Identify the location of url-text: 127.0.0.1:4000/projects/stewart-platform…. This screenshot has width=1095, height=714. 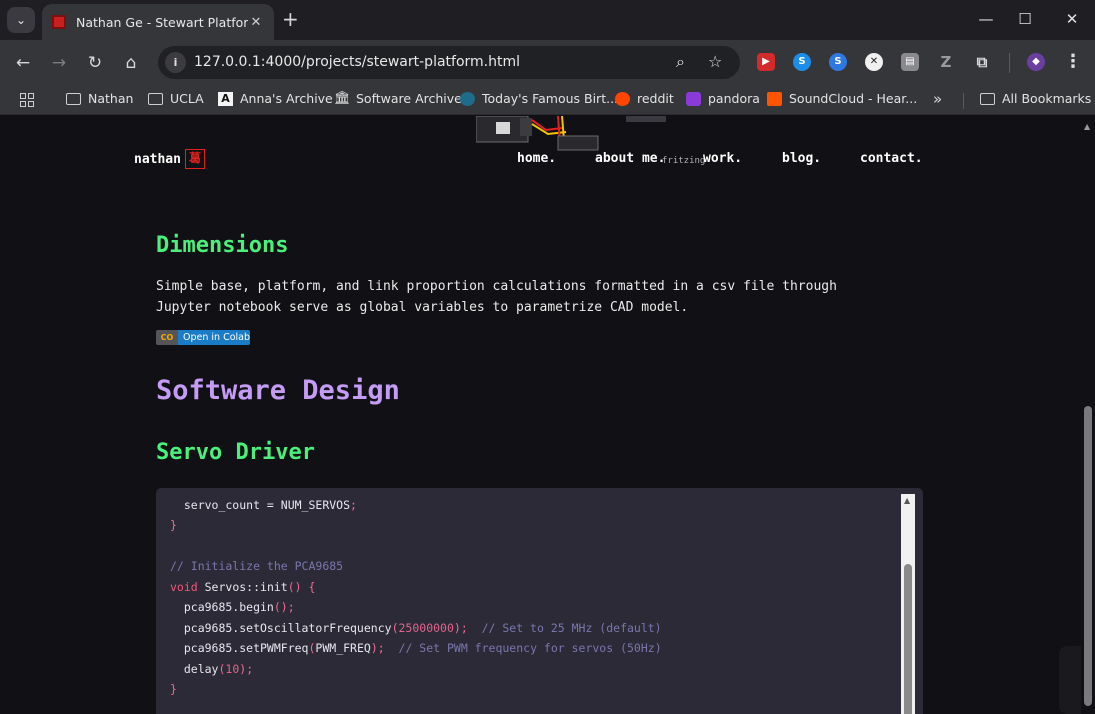
(357, 62).